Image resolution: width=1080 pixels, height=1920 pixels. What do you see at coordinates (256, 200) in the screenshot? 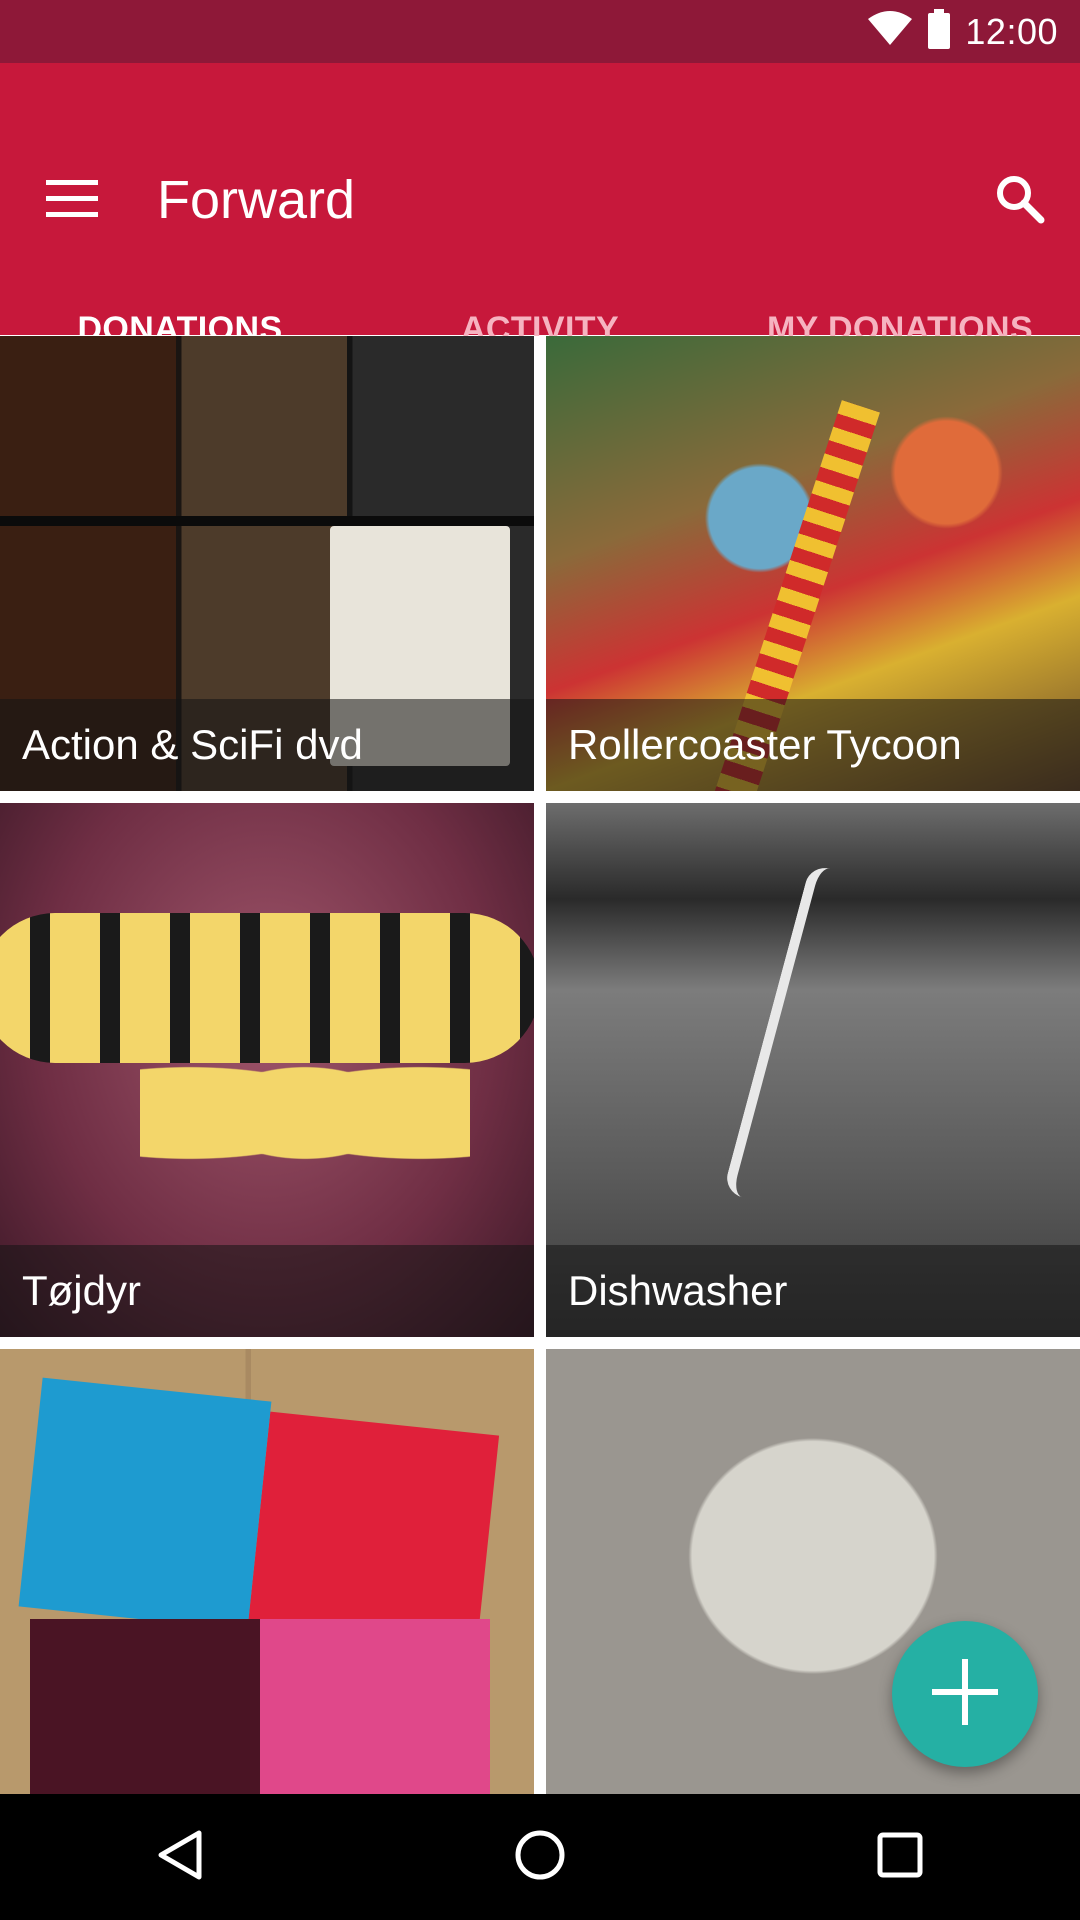
I see `app-title: Forward` at bounding box center [256, 200].